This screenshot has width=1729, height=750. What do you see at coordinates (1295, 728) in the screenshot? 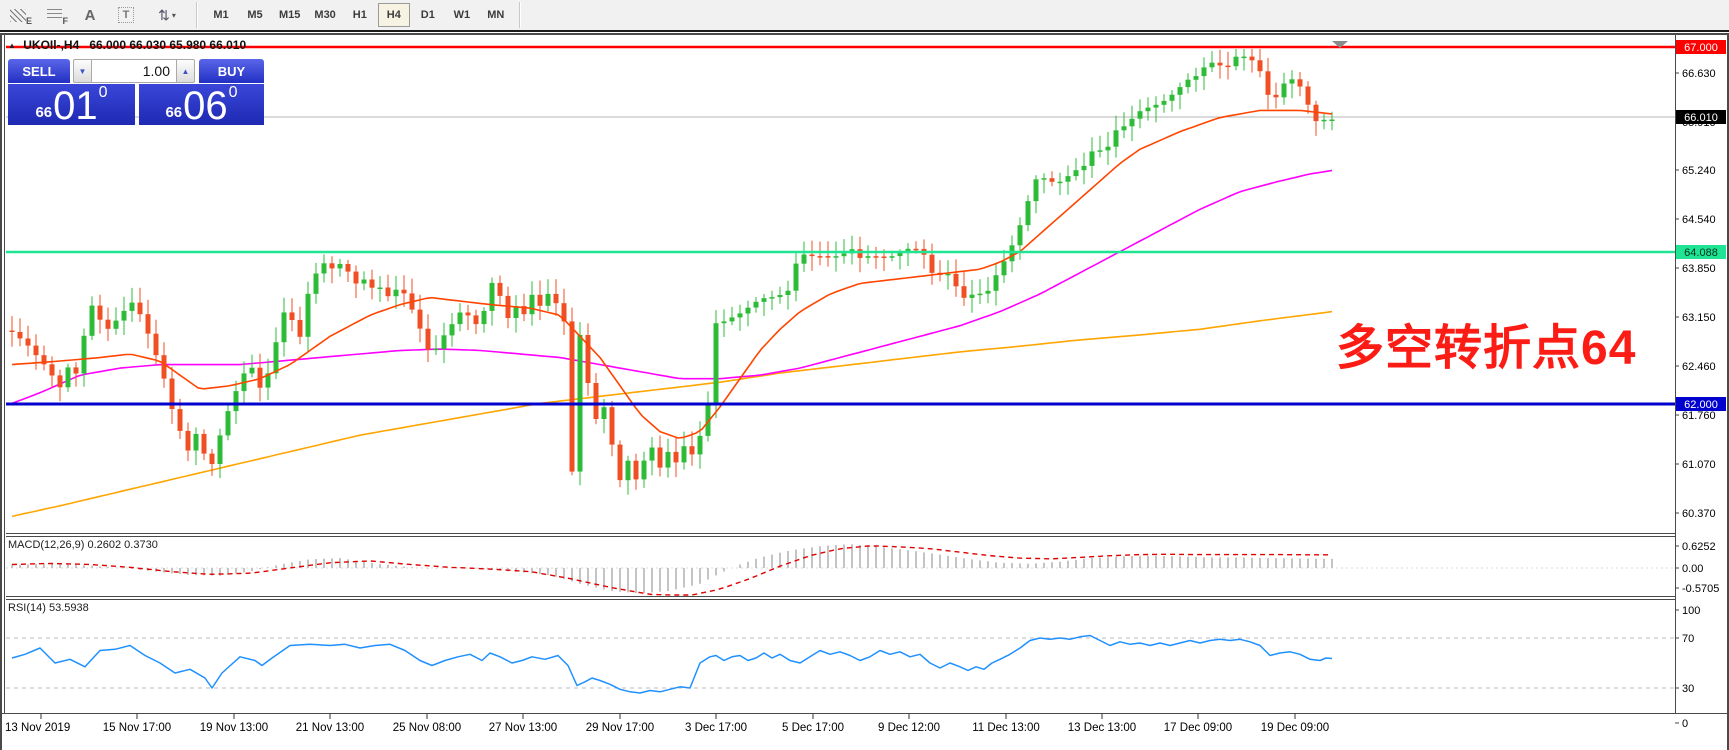
I see `svg-text: 19 Dec 09:00` at bounding box center [1295, 728].